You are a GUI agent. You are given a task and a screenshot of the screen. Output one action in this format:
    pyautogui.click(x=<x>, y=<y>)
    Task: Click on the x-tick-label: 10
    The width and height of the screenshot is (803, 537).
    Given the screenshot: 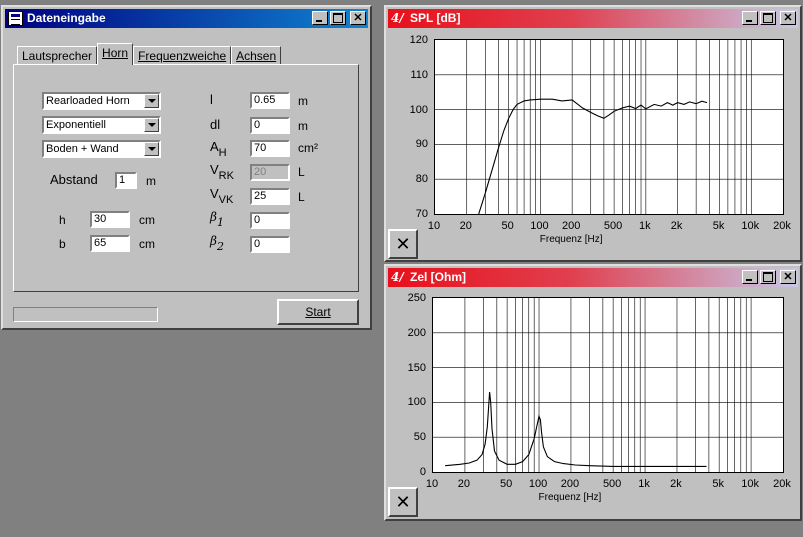 What is the action you would take?
    pyautogui.click(x=434, y=226)
    